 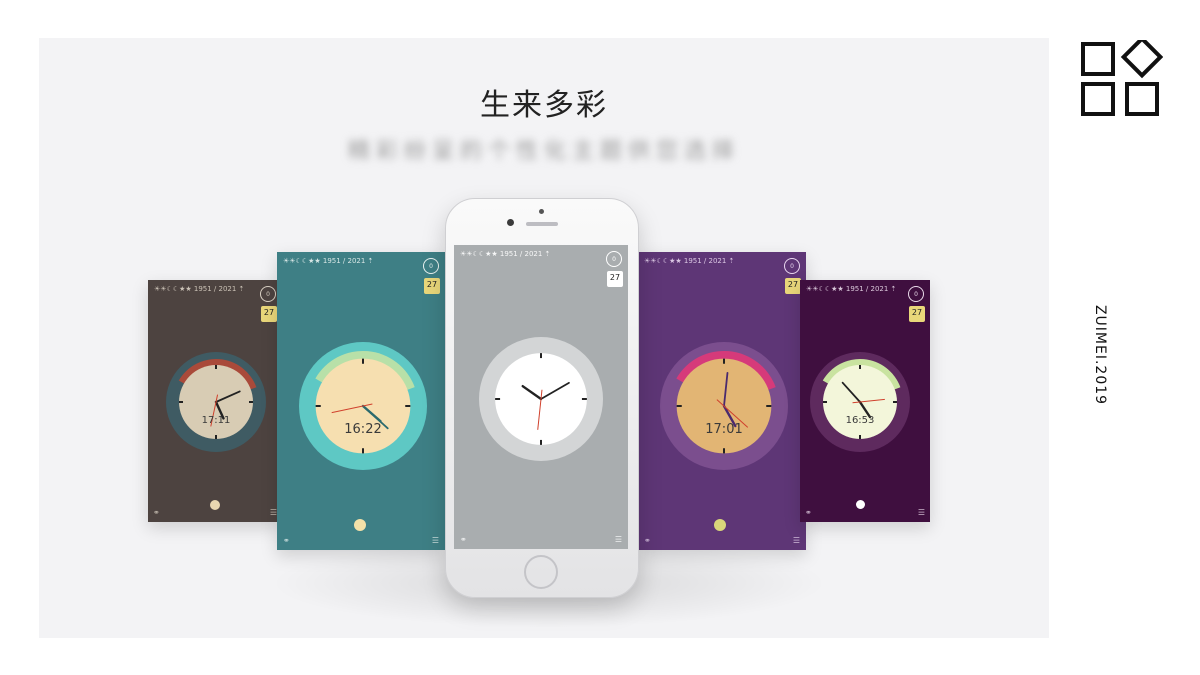 What do you see at coordinates (510, 222) in the screenshot?
I see `camera` at bounding box center [510, 222].